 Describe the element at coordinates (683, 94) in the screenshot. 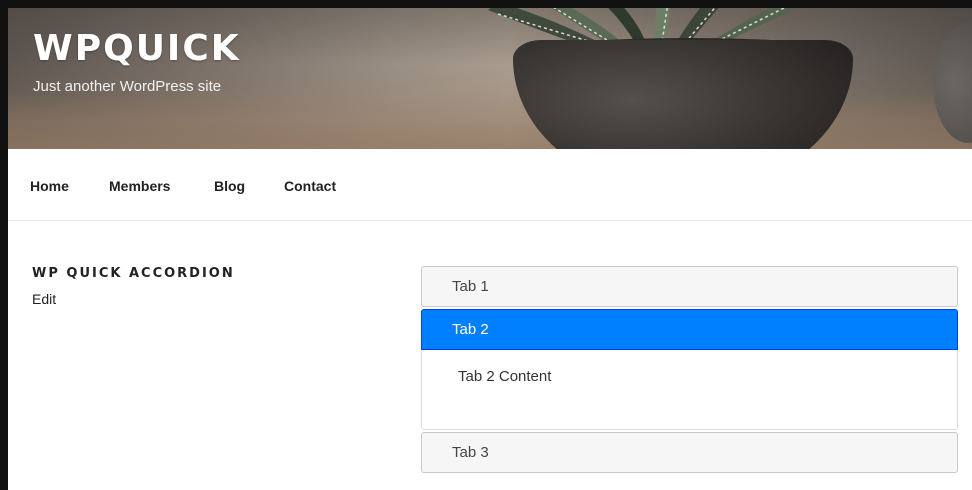

I see `plant-pot-image` at that location.